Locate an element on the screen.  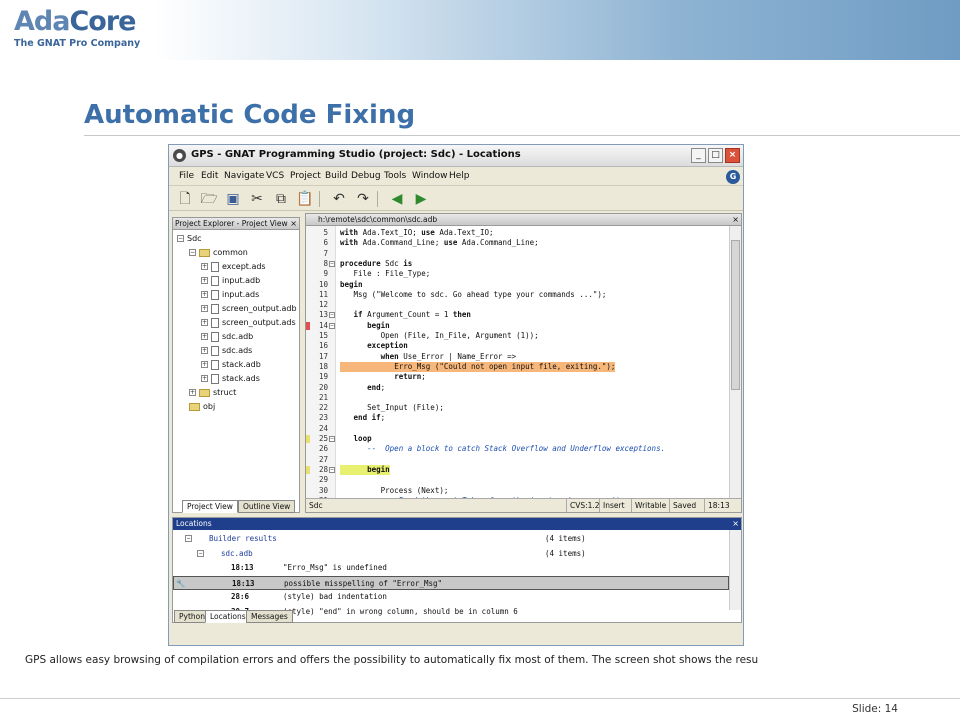
redo-icon: ↷ is located at coordinates (363, 199).